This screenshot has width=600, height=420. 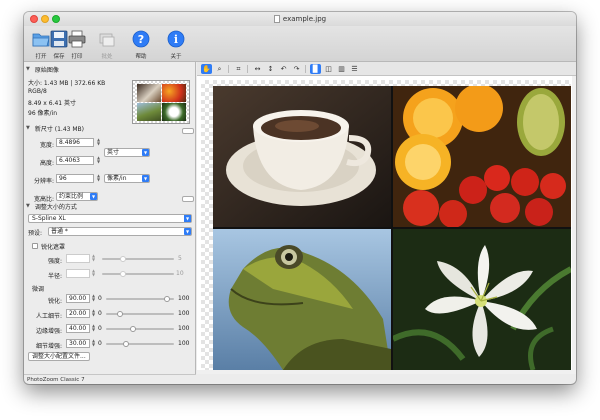 I want to click on fine-tune-label-3: 细节增强:, so click(x=48, y=346).